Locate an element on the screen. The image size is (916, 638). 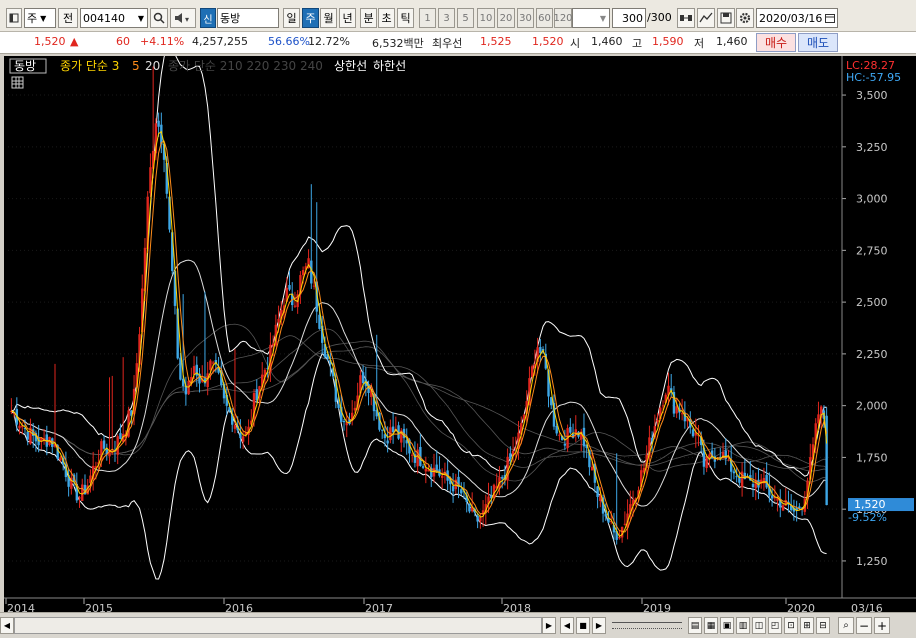
stock-name-field: 동방 is located at coordinates (248, 18).